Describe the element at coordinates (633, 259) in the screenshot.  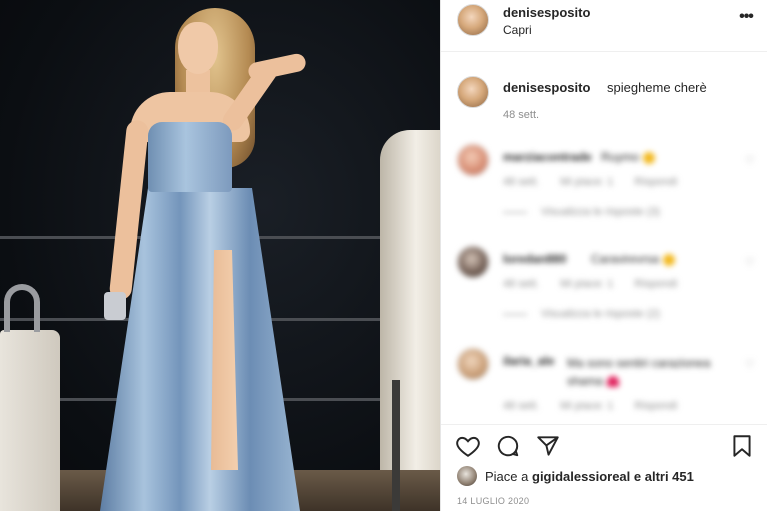
I see `comment-text: Caravirevrsa` at that location.